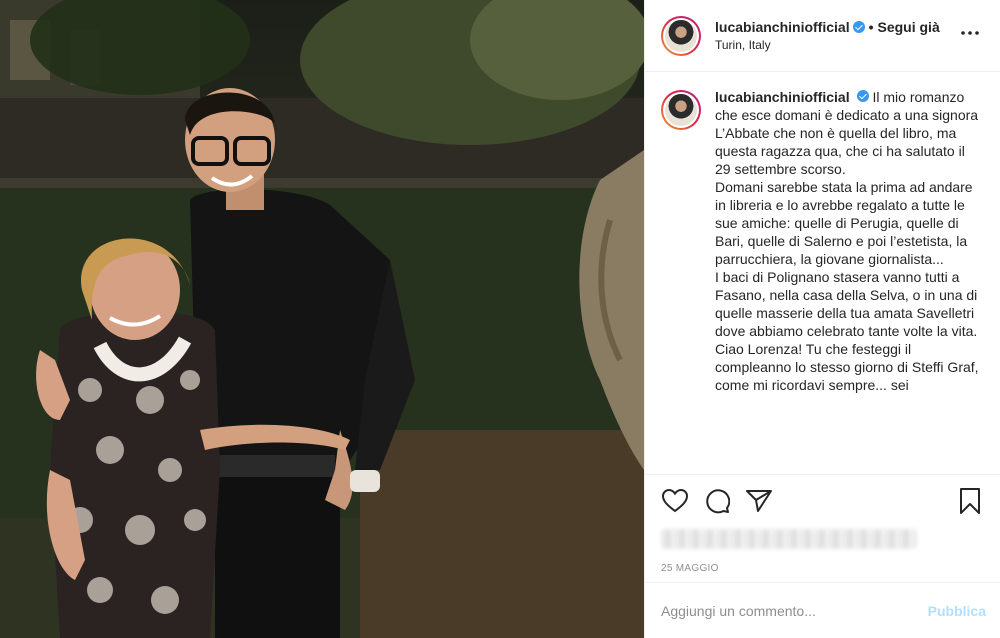  Describe the element at coordinates (502, 534) in the screenshot. I see `dirt-ground` at that location.